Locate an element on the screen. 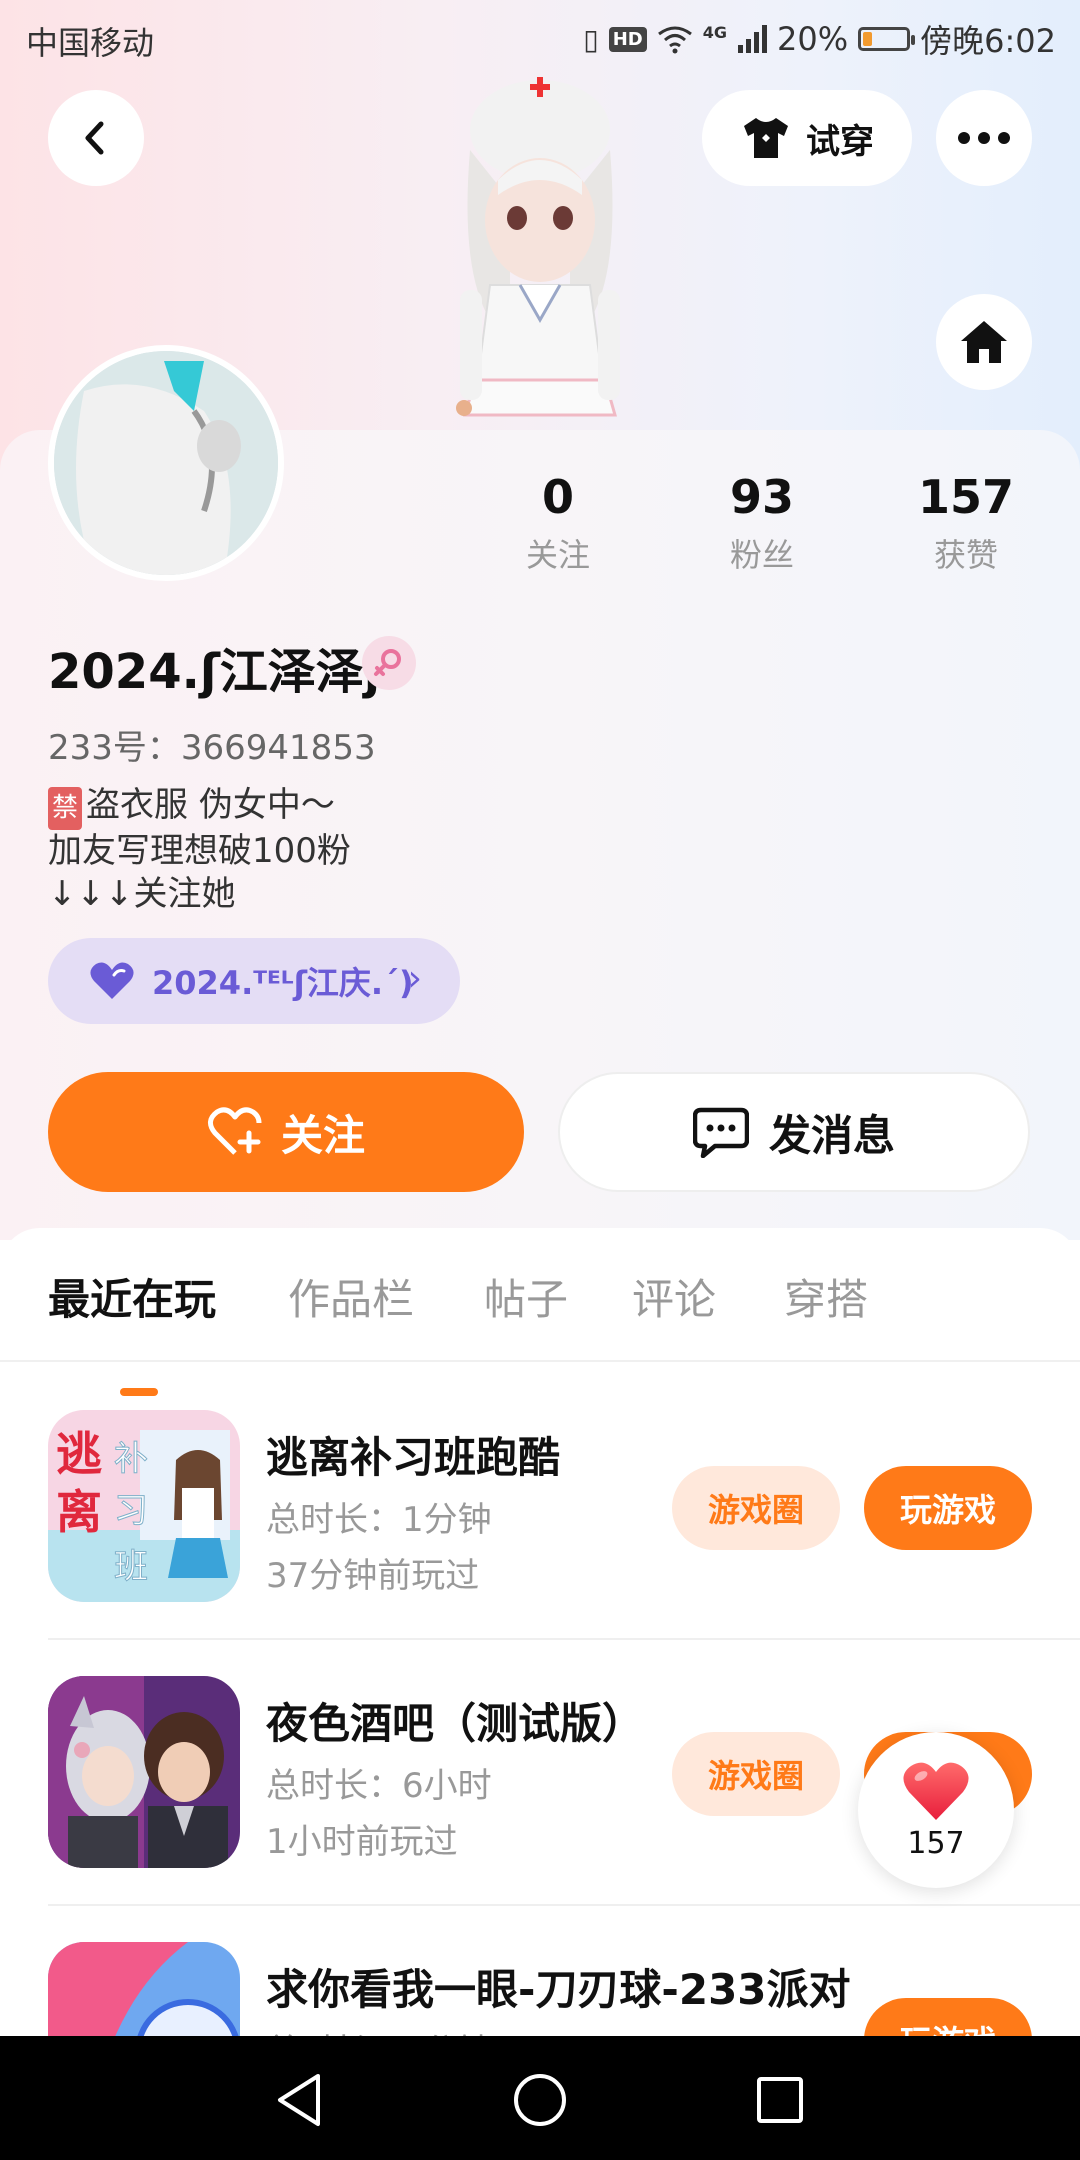  ban-badge: 禁 is located at coordinates (65, 808).